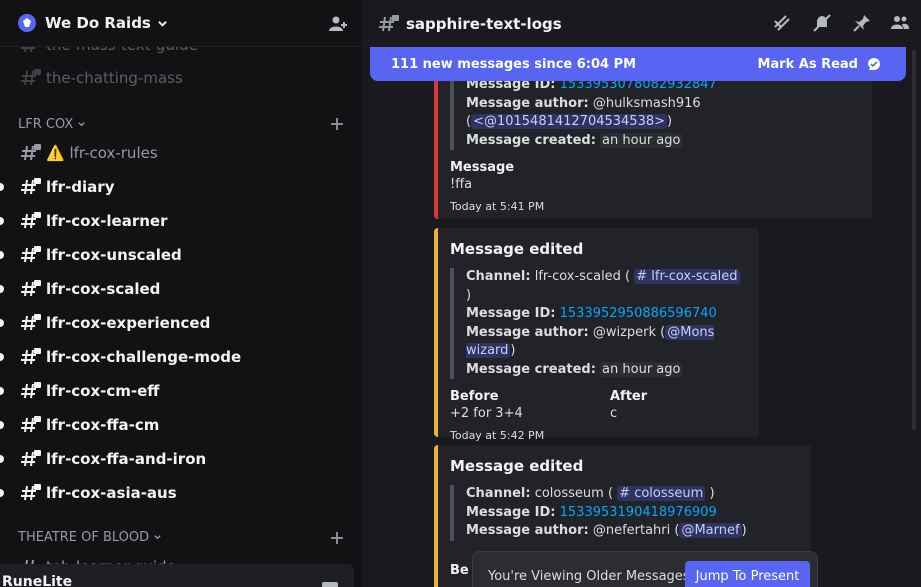 The image size is (921, 587). What do you see at coordinates (107, 221) in the screenshot?
I see `sidebar-channel-label: lfr-cox-learner` at bounding box center [107, 221].